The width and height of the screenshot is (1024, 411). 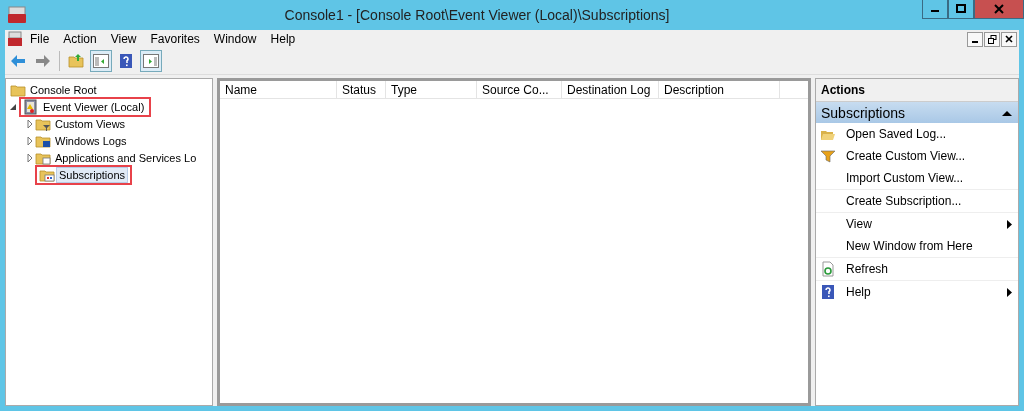 What do you see at coordinates (63, 89) in the screenshot?
I see `tree-item: Console Root` at bounding box center [63, 89].